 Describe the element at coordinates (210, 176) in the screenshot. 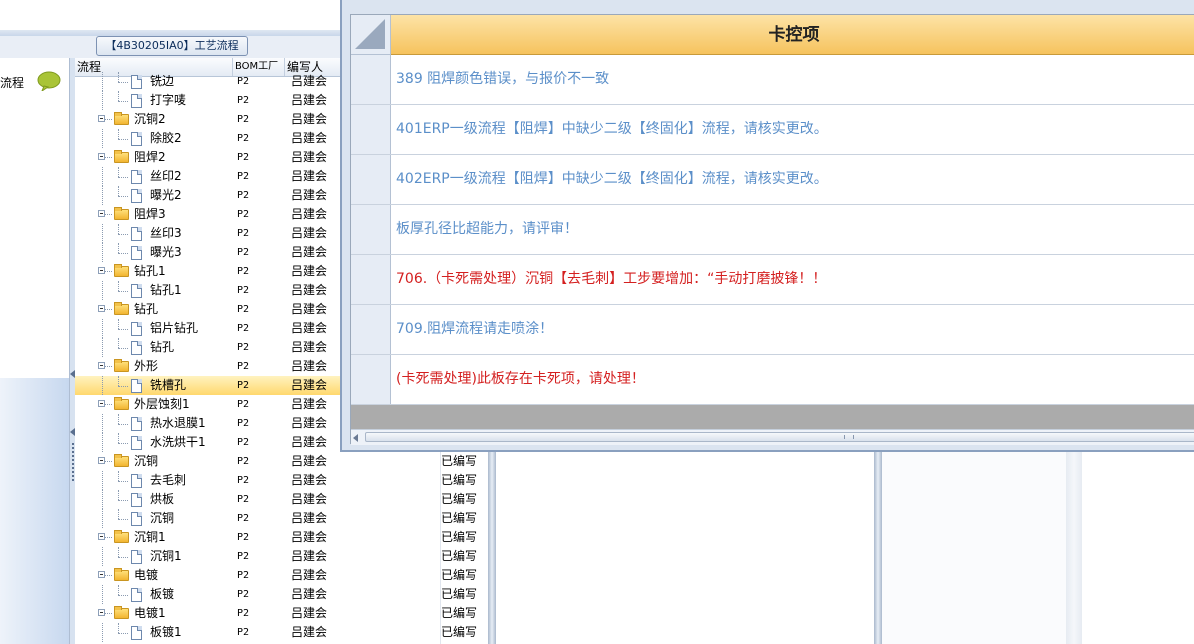

I see `tree-row: 丝印2 P2 吕建会` at that location.